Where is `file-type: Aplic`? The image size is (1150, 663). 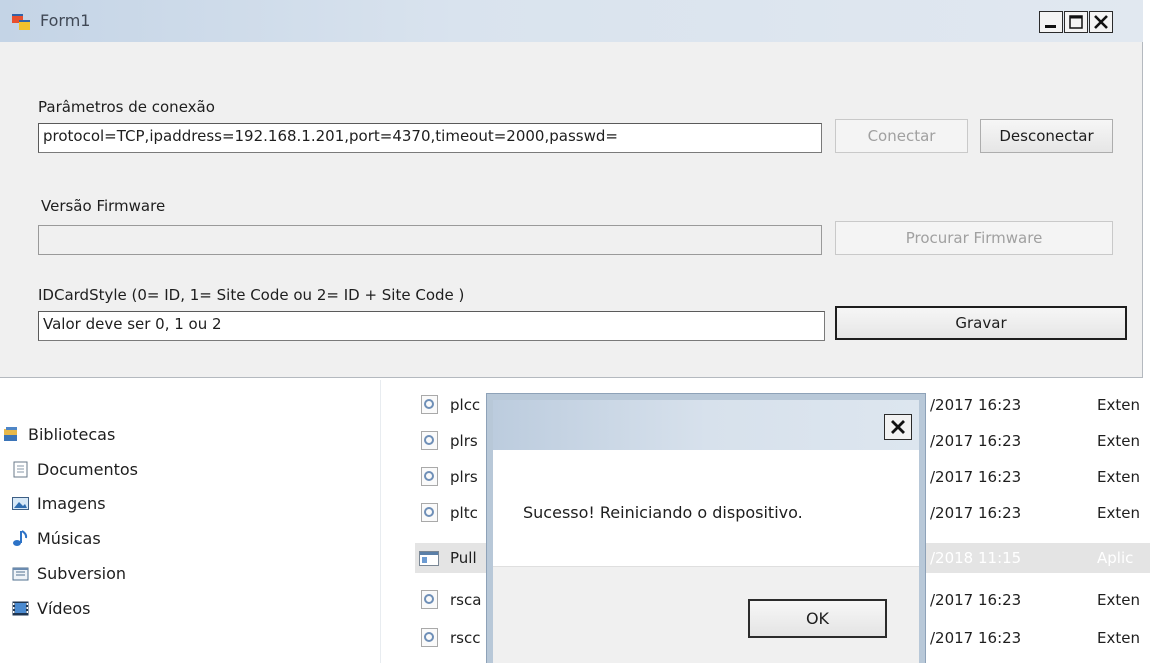 file-type: Aplic is located at coordinates (1115, 558).